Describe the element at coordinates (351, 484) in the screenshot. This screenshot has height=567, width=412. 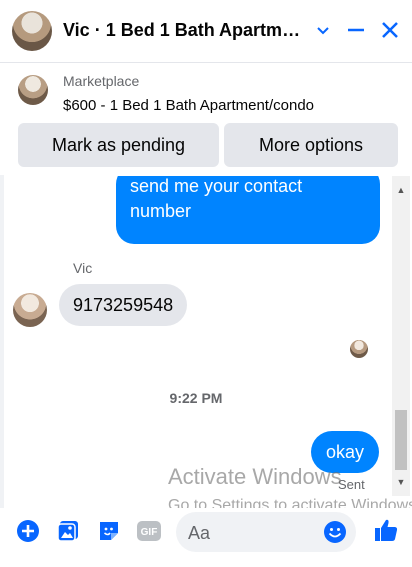
I see `message-status: Sent` at that location.